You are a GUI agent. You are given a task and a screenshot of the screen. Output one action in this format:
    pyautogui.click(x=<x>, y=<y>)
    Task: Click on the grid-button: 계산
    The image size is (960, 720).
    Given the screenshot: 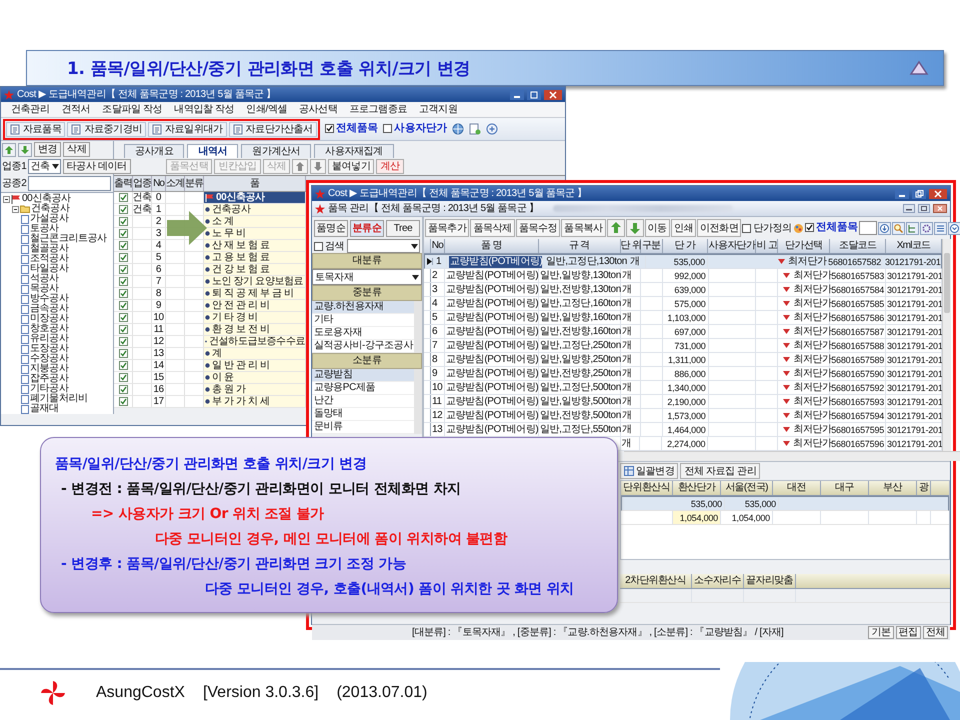 What is the action you would take?
    pyautogui.click(x=390, y=166)
    